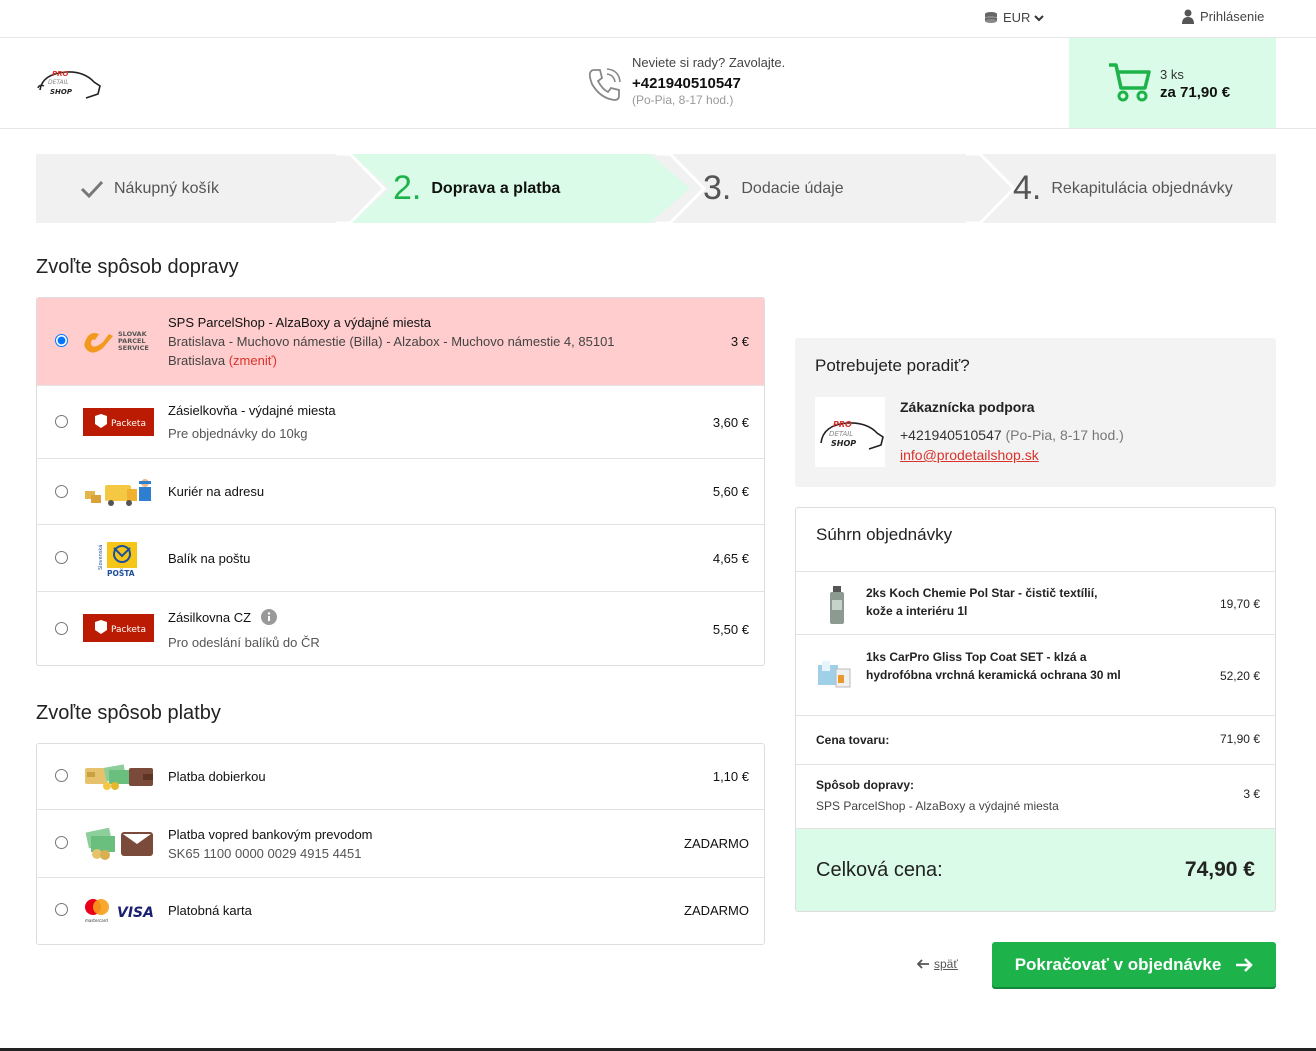 This screenshot has width=1316, height=1051. I want to click on city: Bratislava, so click(197, 360).